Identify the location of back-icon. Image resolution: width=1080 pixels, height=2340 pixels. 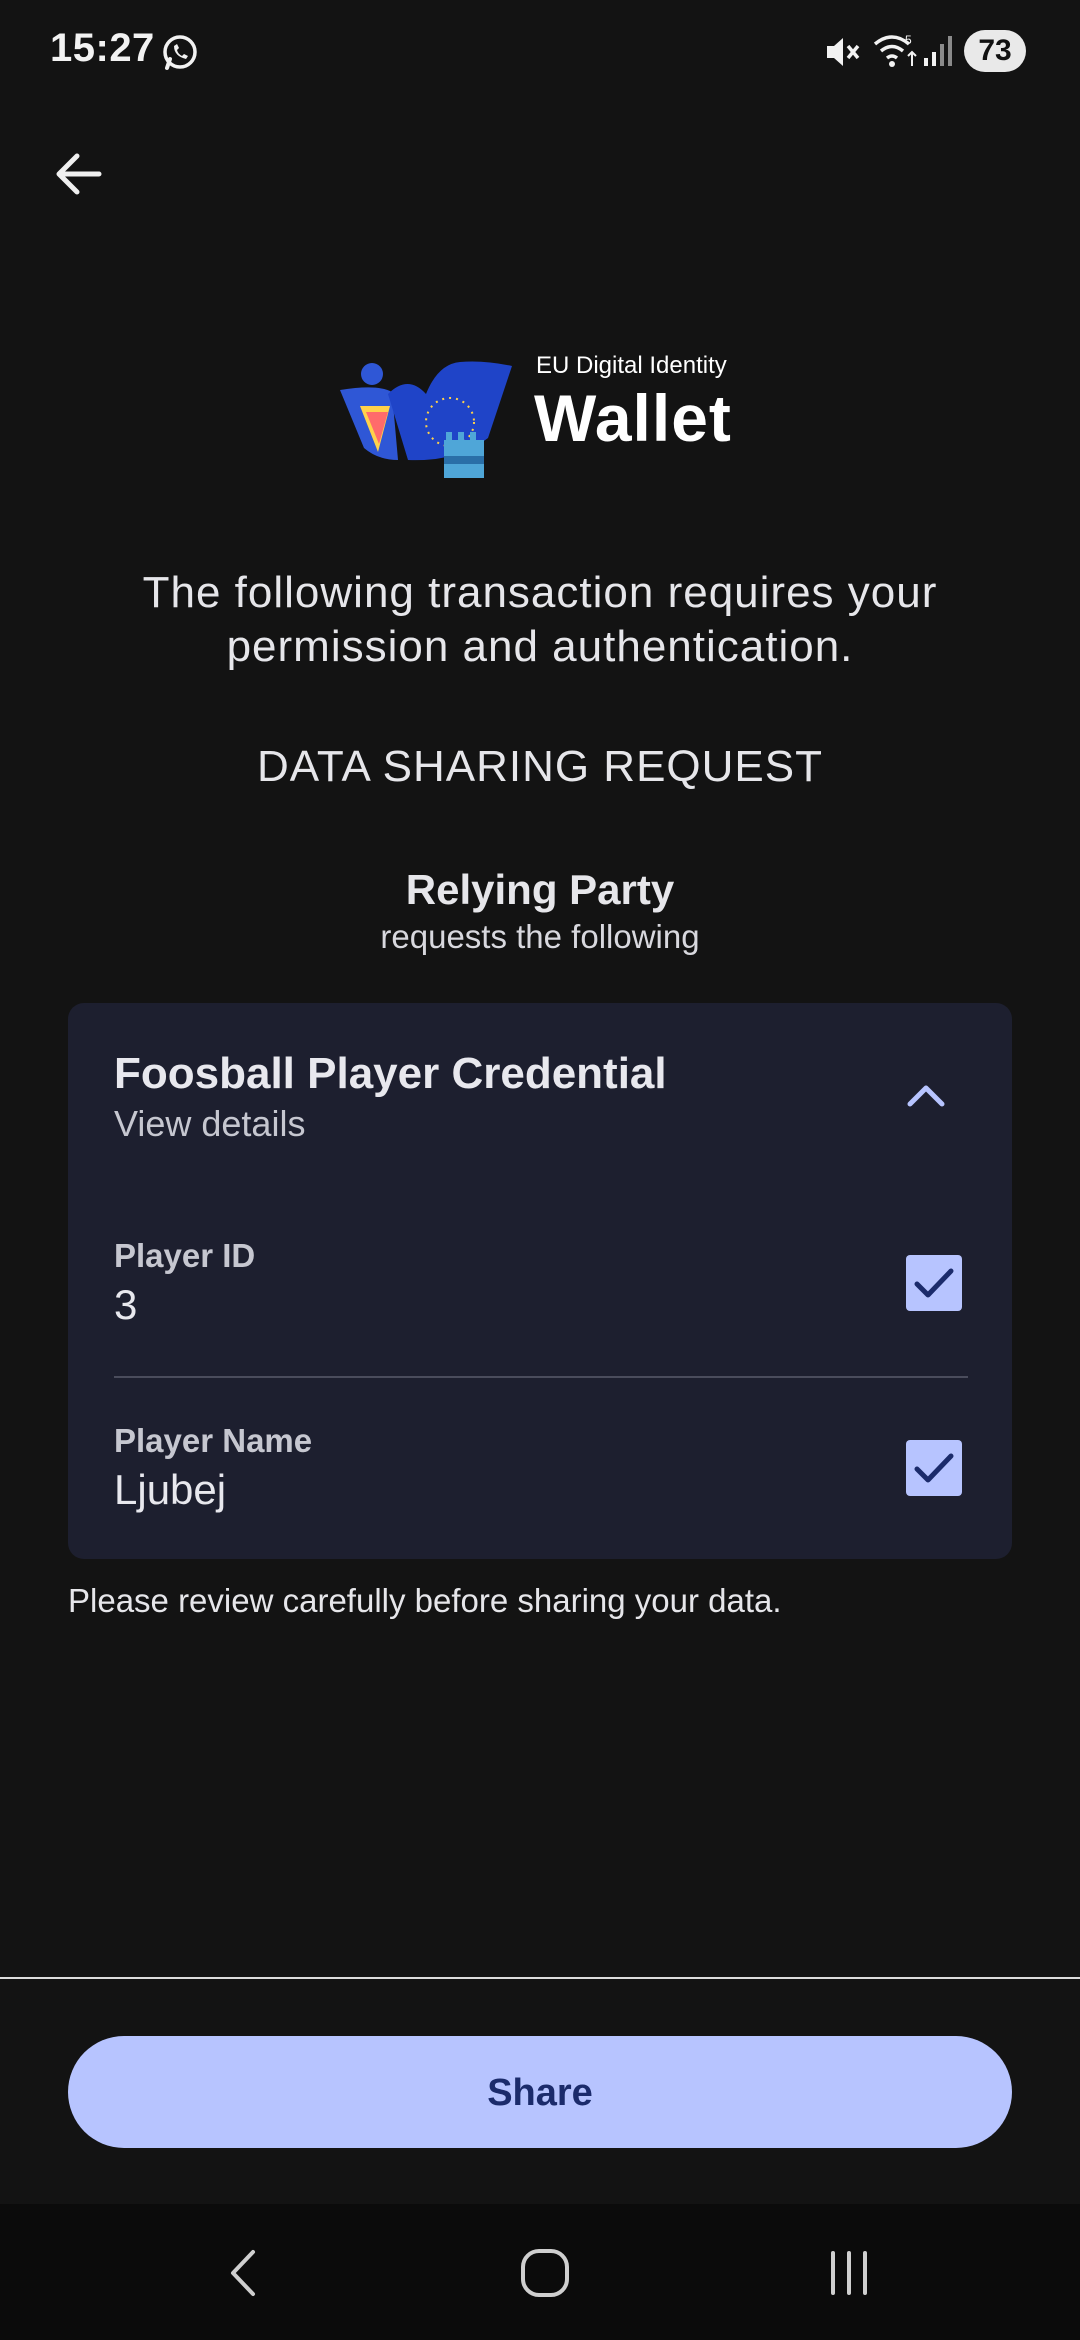
(243, 2273).